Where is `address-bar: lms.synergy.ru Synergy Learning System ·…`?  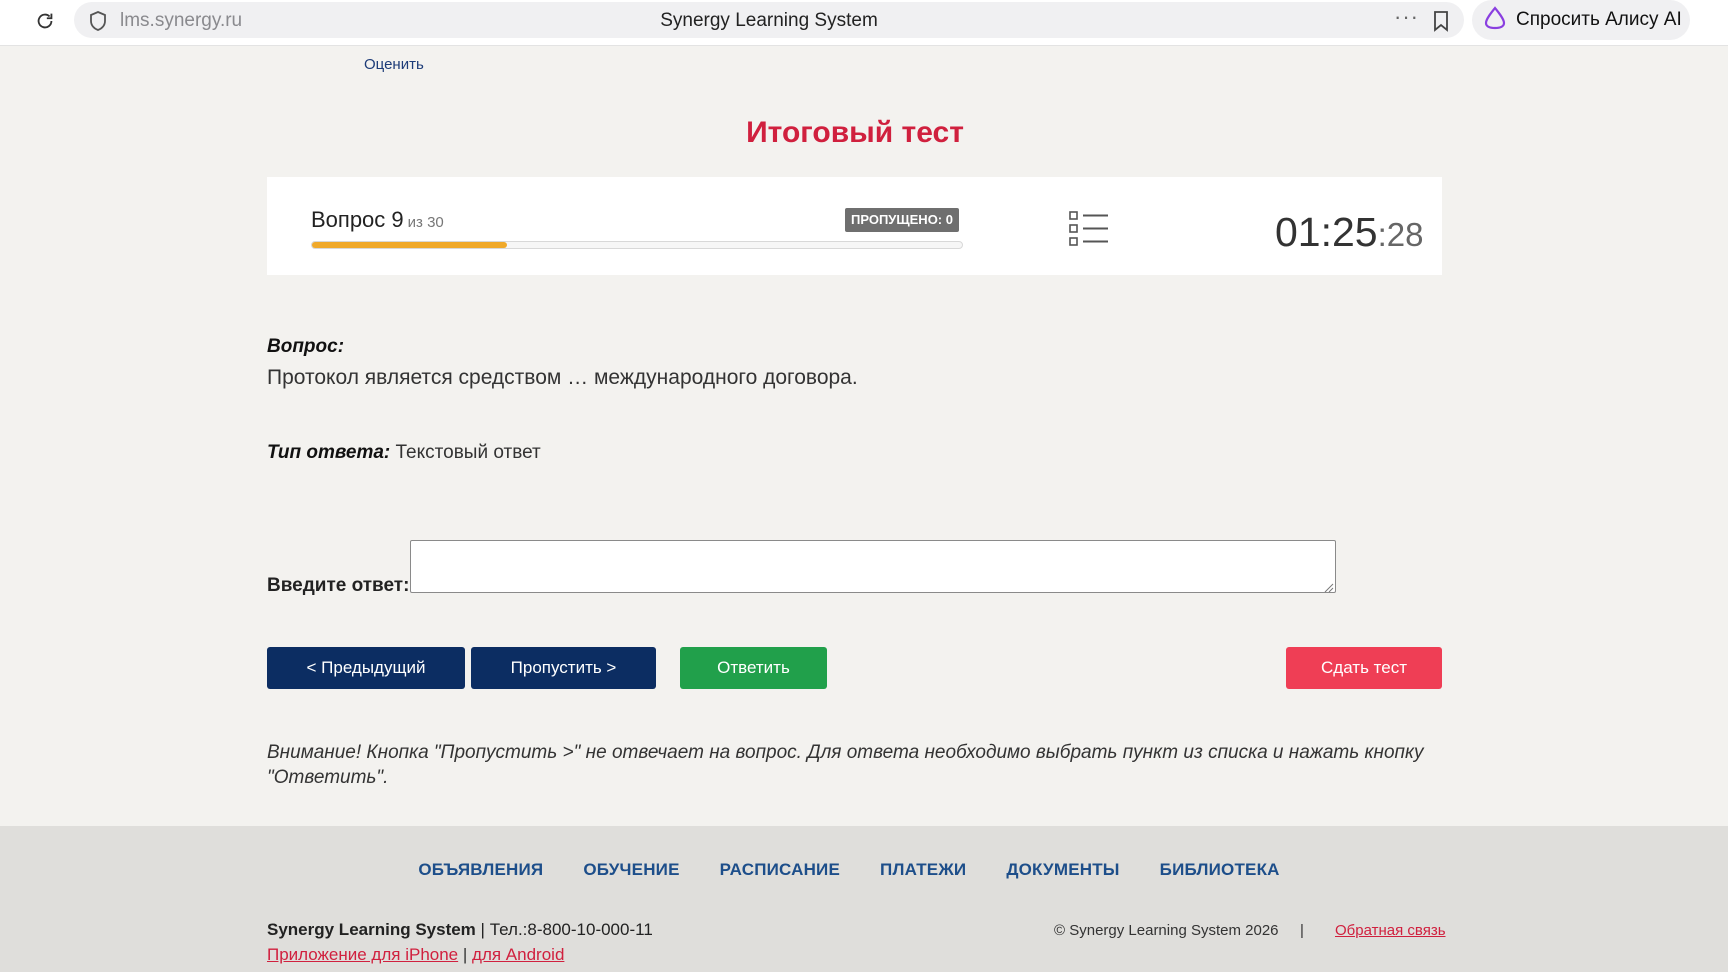
address-bar: lms.synergy.ru Synergy Learning System ·… is located at coordinates (769, 20).